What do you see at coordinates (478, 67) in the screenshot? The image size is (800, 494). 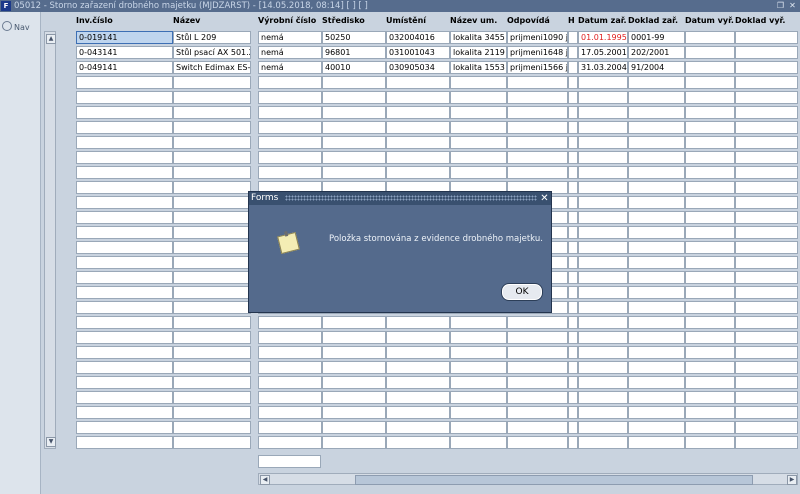 I see `table-cell: lokalita 1553` at bounding box center [478, 67].